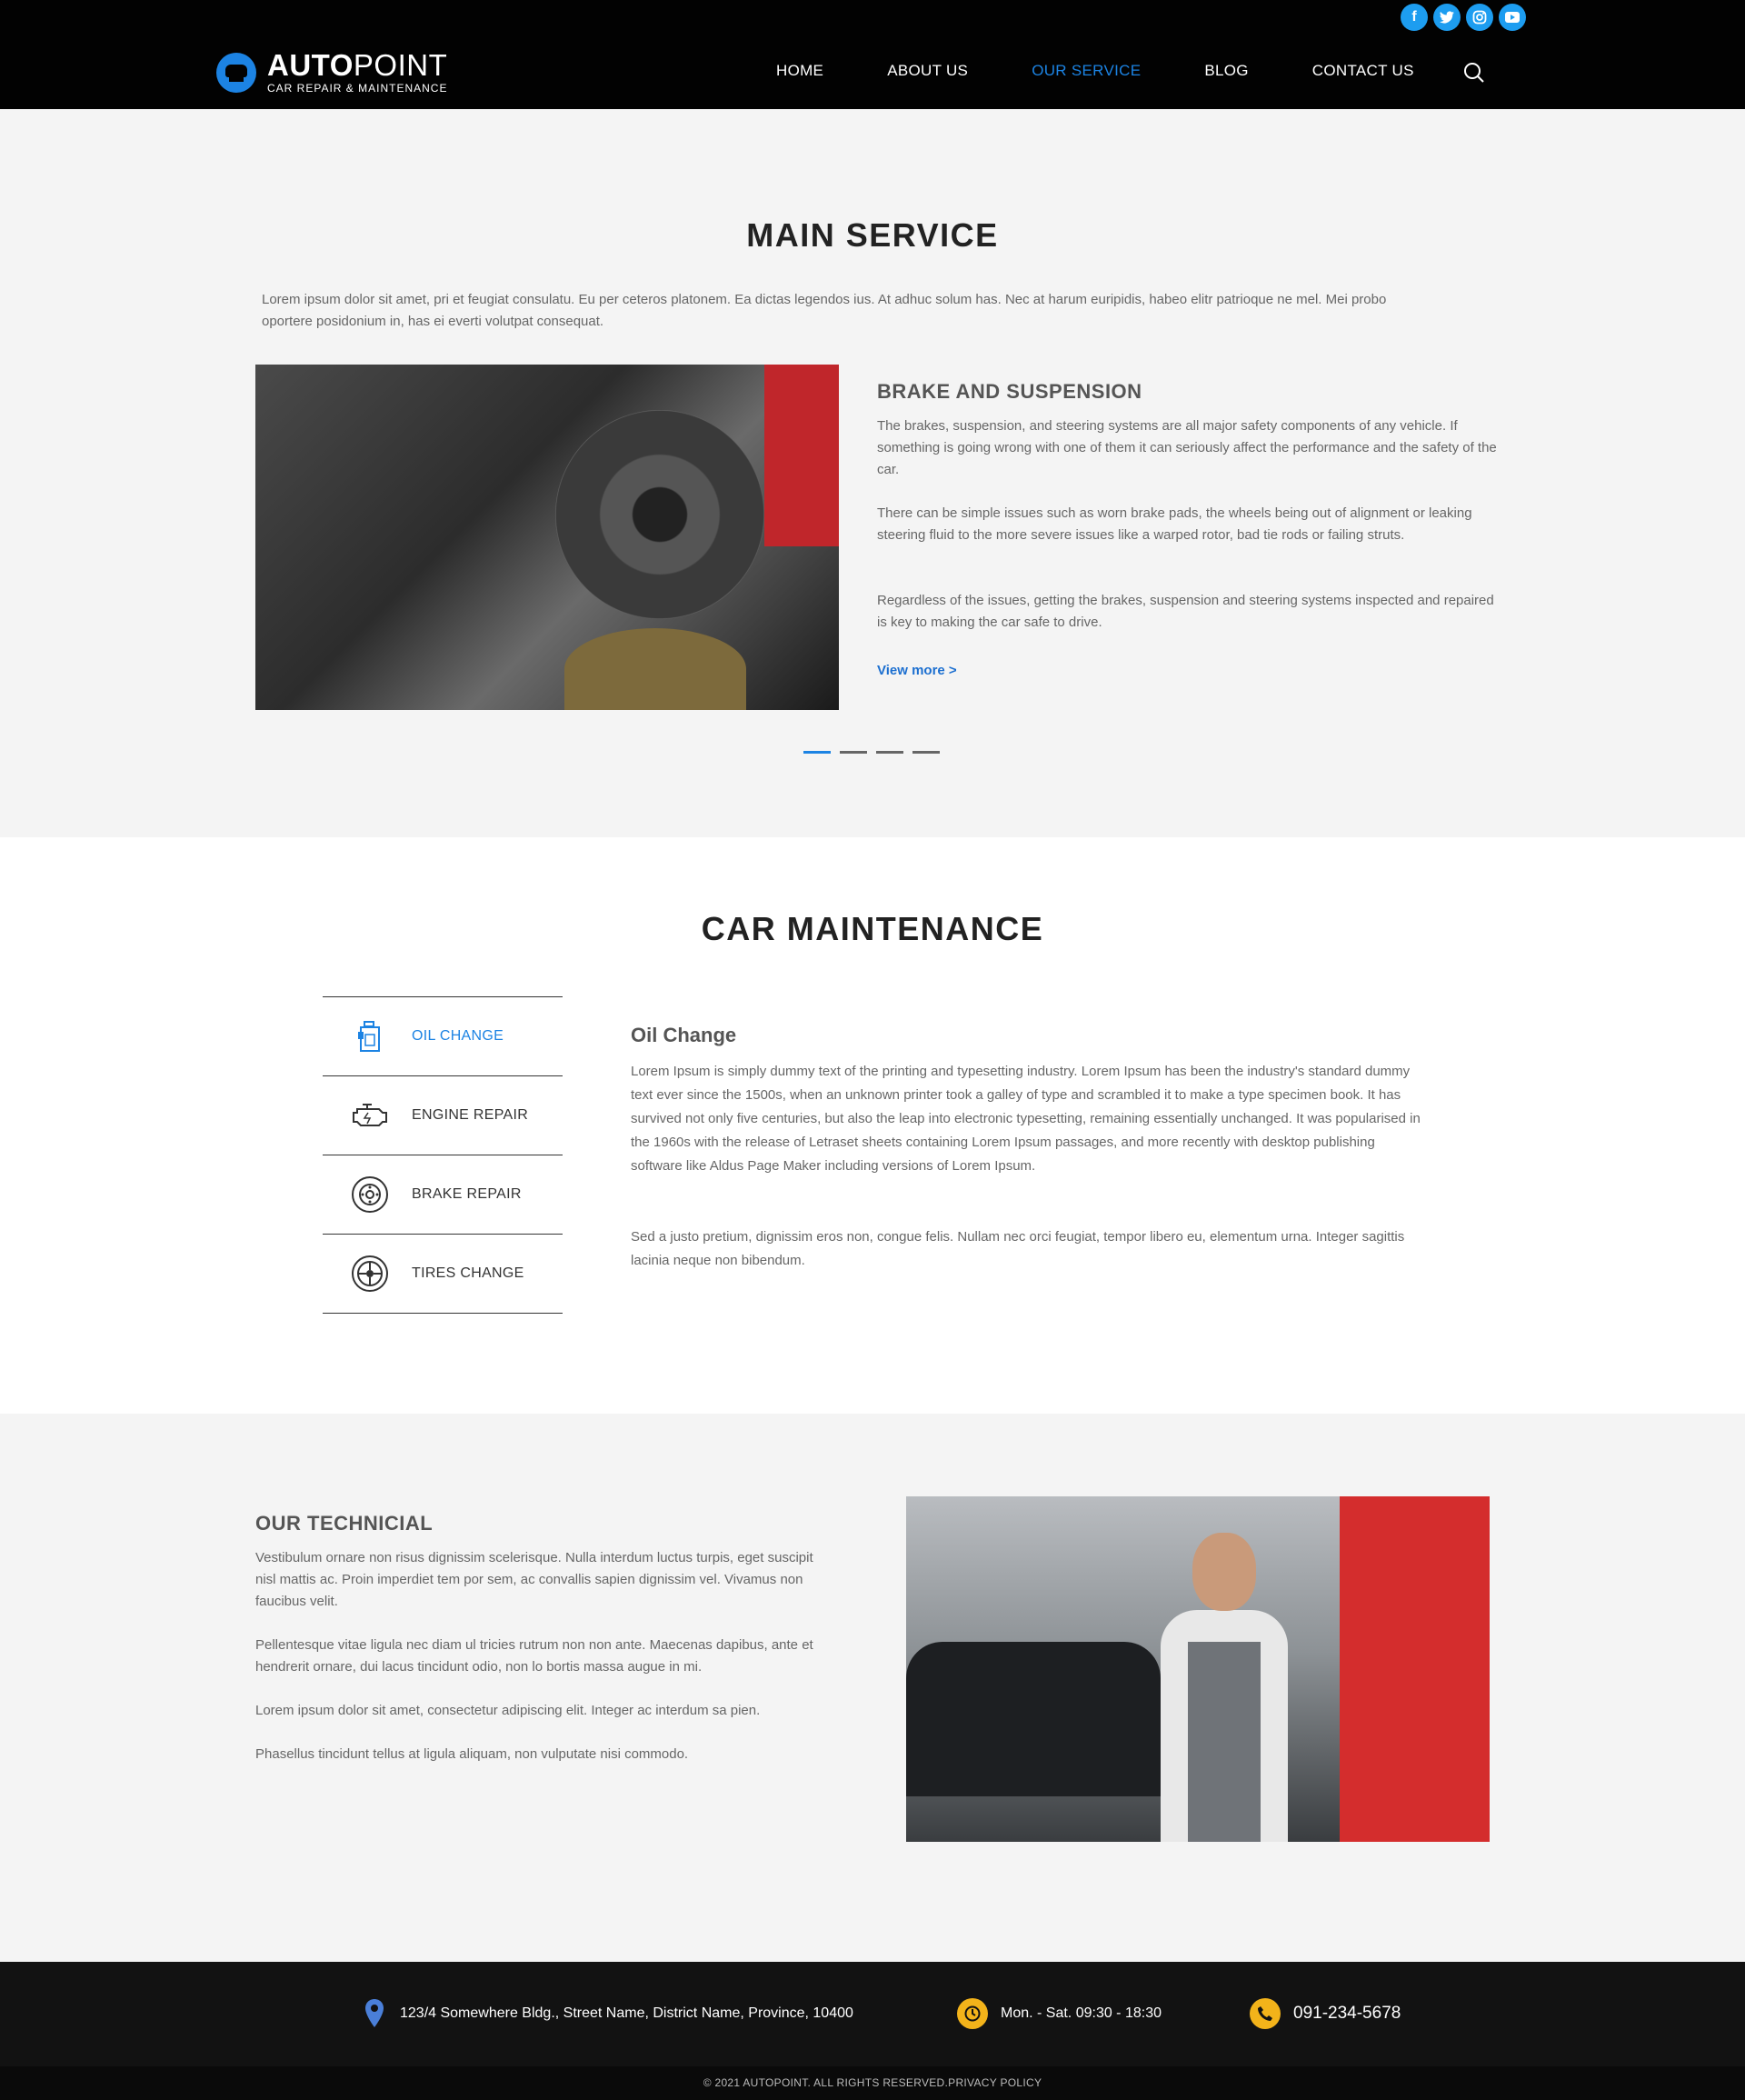 This screenshot has height=2100, width=1745. Describe the element at coordinates (344, 1523) in the screenshot. I see `technician-title: OUR TECHNICIAL` at that location.